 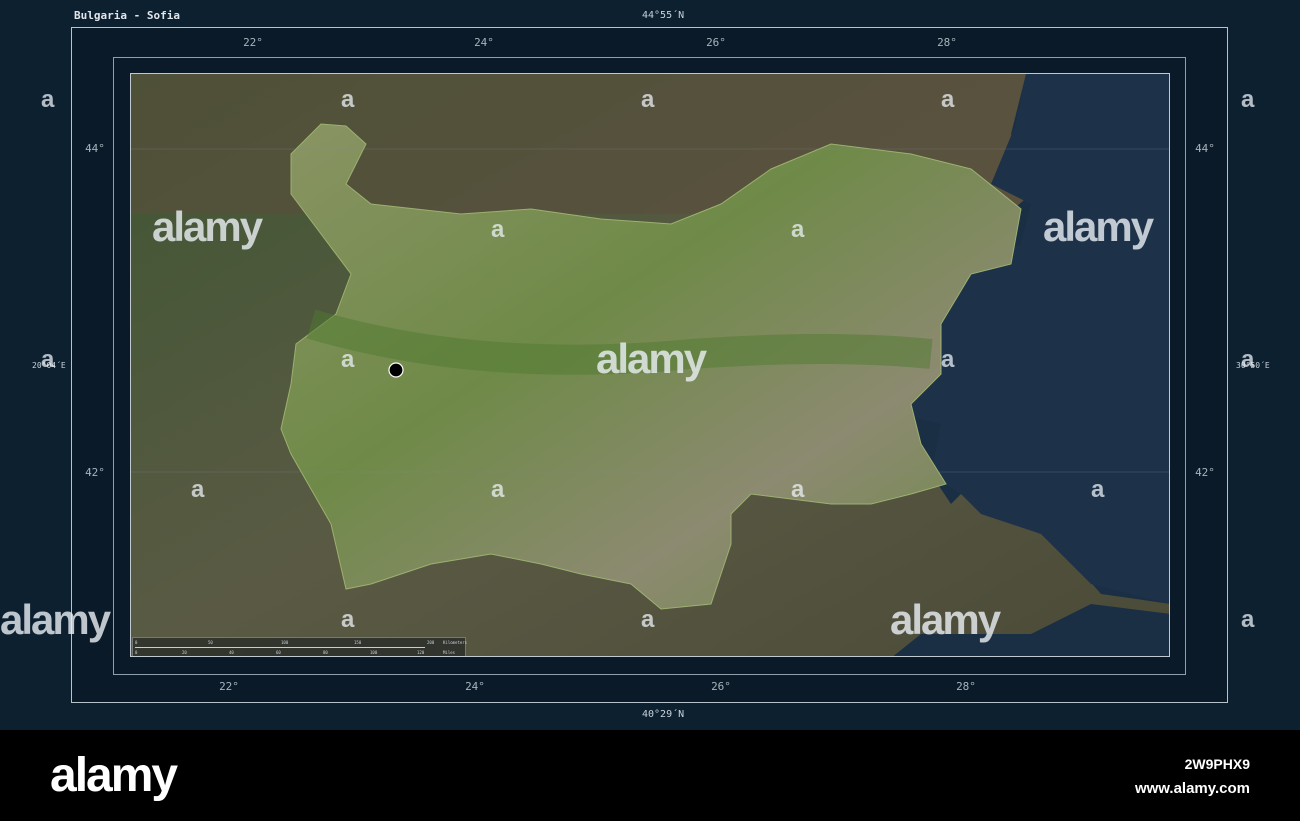 I want to click on lon-tick-top: 28°, so click(x=947, y=42).